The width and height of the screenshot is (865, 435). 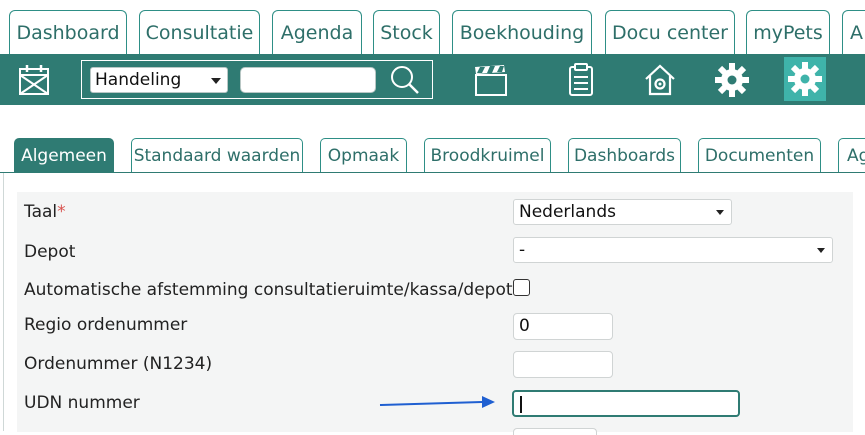 What do you see at coordinates (580, 80) in the screenshot?
I see `clipboard-icon` at bounding box center [580, 80].